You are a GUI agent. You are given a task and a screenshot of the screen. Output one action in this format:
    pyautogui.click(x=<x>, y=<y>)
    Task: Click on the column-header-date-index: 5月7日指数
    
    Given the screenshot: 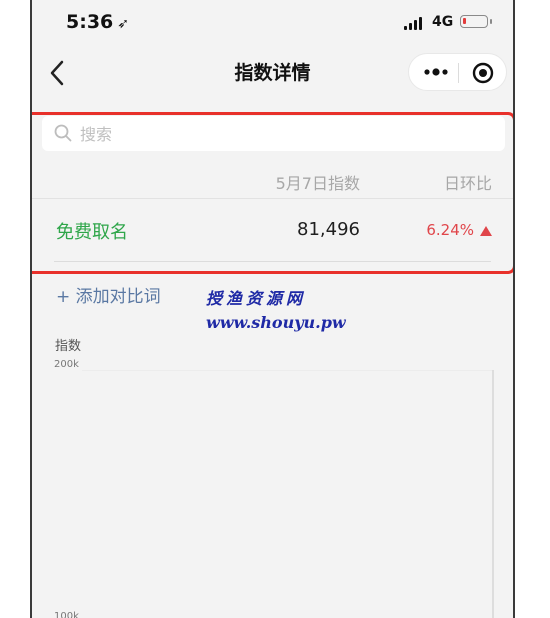 What is the action you would take?
    pyautogui.click(x=317, y=183)
    